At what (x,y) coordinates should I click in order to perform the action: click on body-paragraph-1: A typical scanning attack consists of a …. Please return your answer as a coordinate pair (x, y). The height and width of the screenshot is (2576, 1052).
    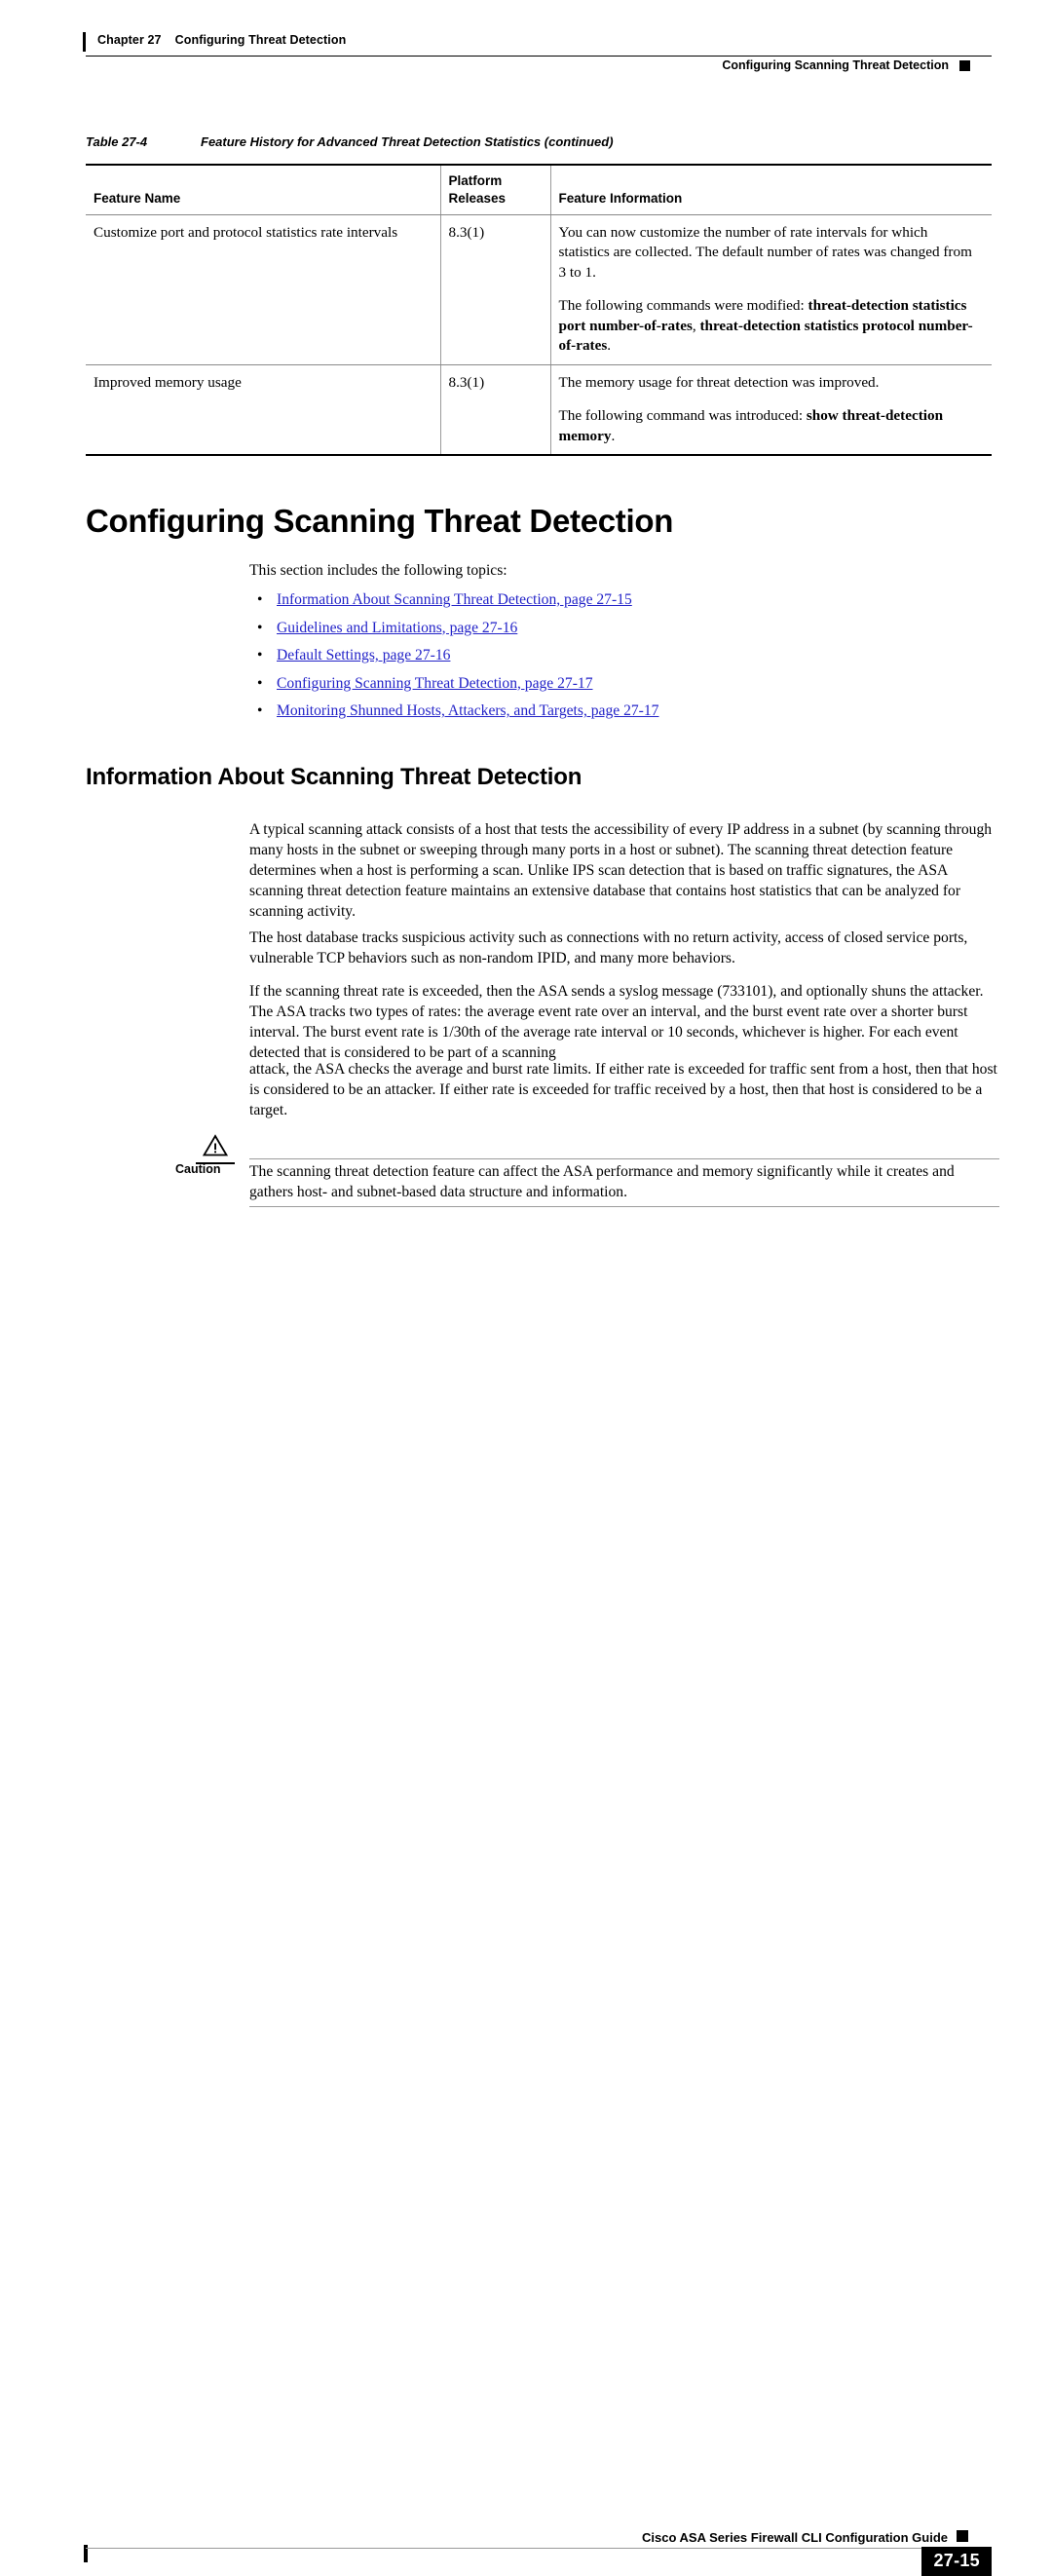
    Looking at the image, I should click on (621, 870).